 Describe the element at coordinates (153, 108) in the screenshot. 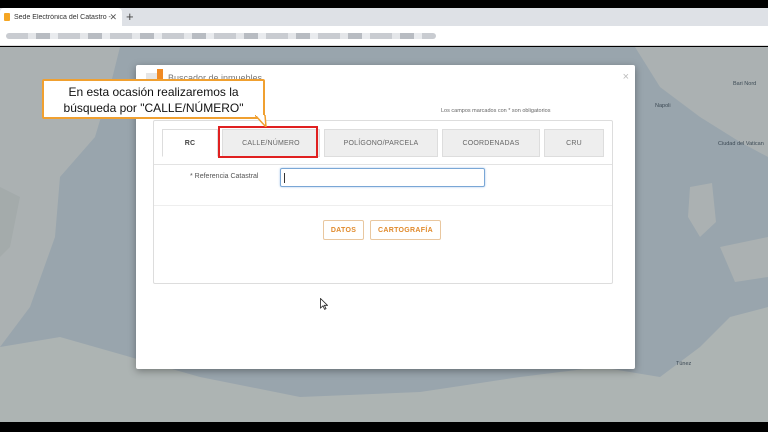

I see `callout-line-2: búsqueda por "CALLE/NÚMERO"` at that location.